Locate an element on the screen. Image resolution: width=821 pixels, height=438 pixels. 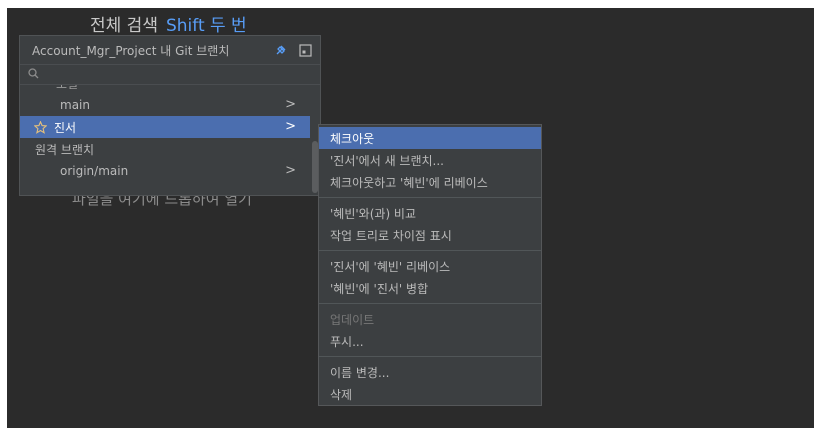
branch-list: 로컬 main > 진서 > 원격 브랜치 origin/main > is located at coordinates (170, 140).